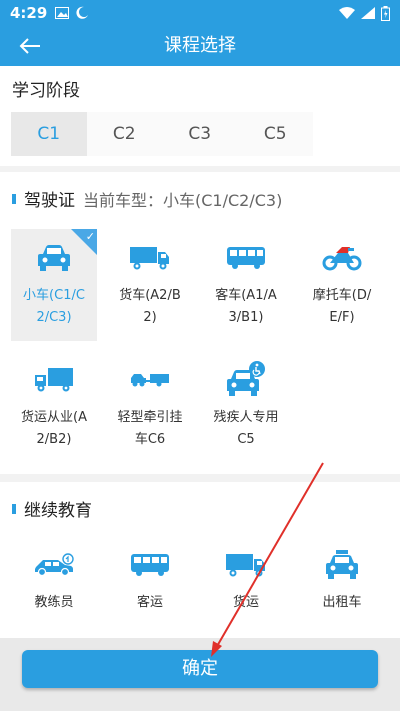 The height and width of the screenshot is (711, 400). Describe the element at coordinates (342, 602) in the screenshot. I see `education-item-label: 出租车` at that location.